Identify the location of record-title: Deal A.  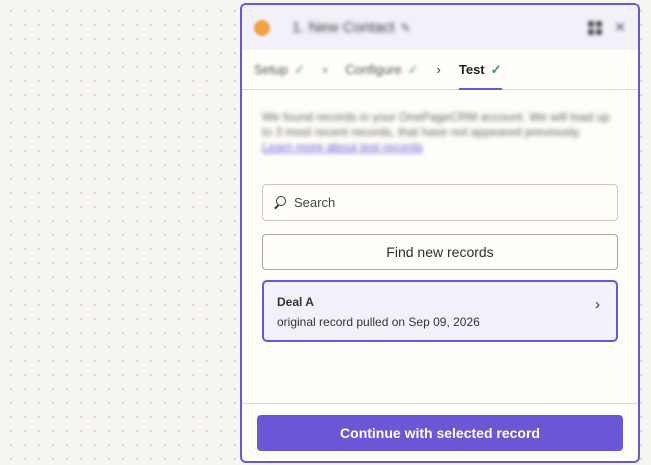
(295, 302).